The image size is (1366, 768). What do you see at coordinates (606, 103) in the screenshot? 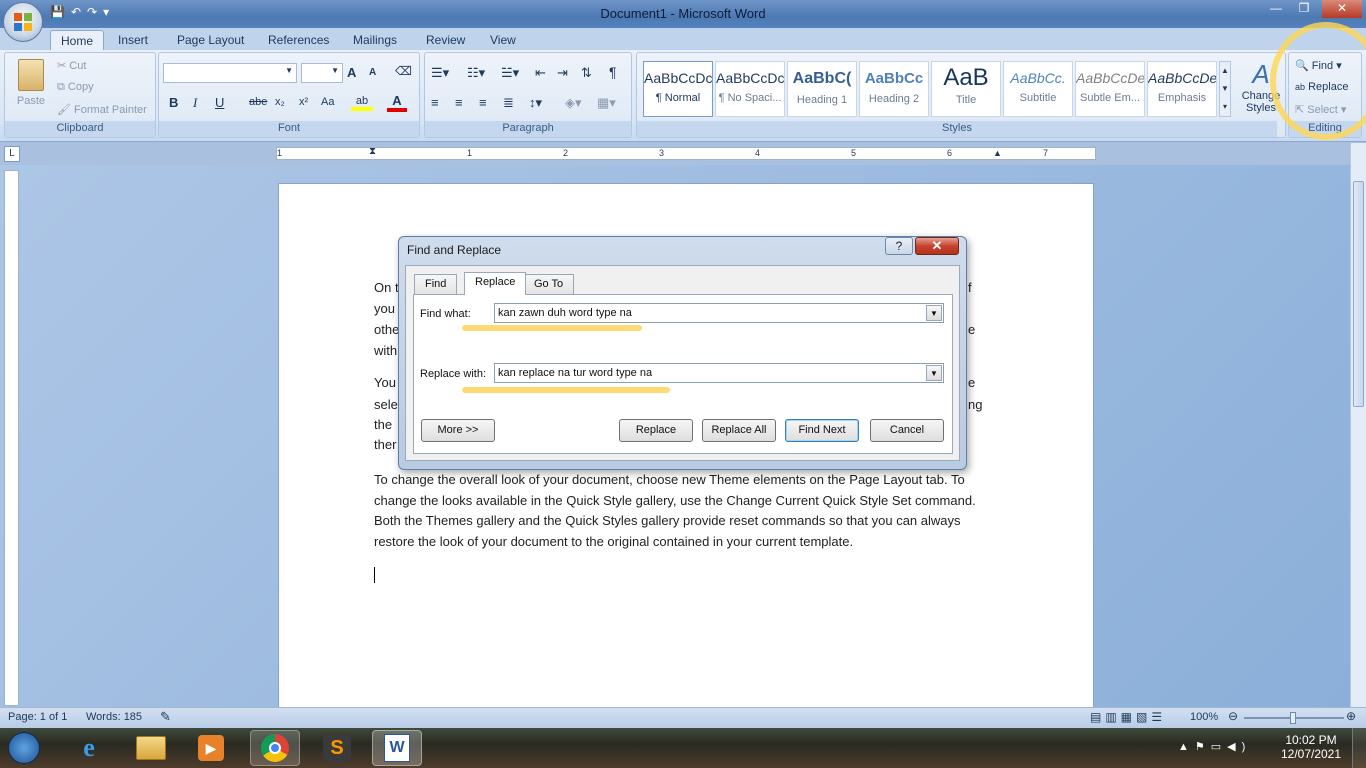
I see `borders-icon: ▦▾` at bounding box center [606, 103].